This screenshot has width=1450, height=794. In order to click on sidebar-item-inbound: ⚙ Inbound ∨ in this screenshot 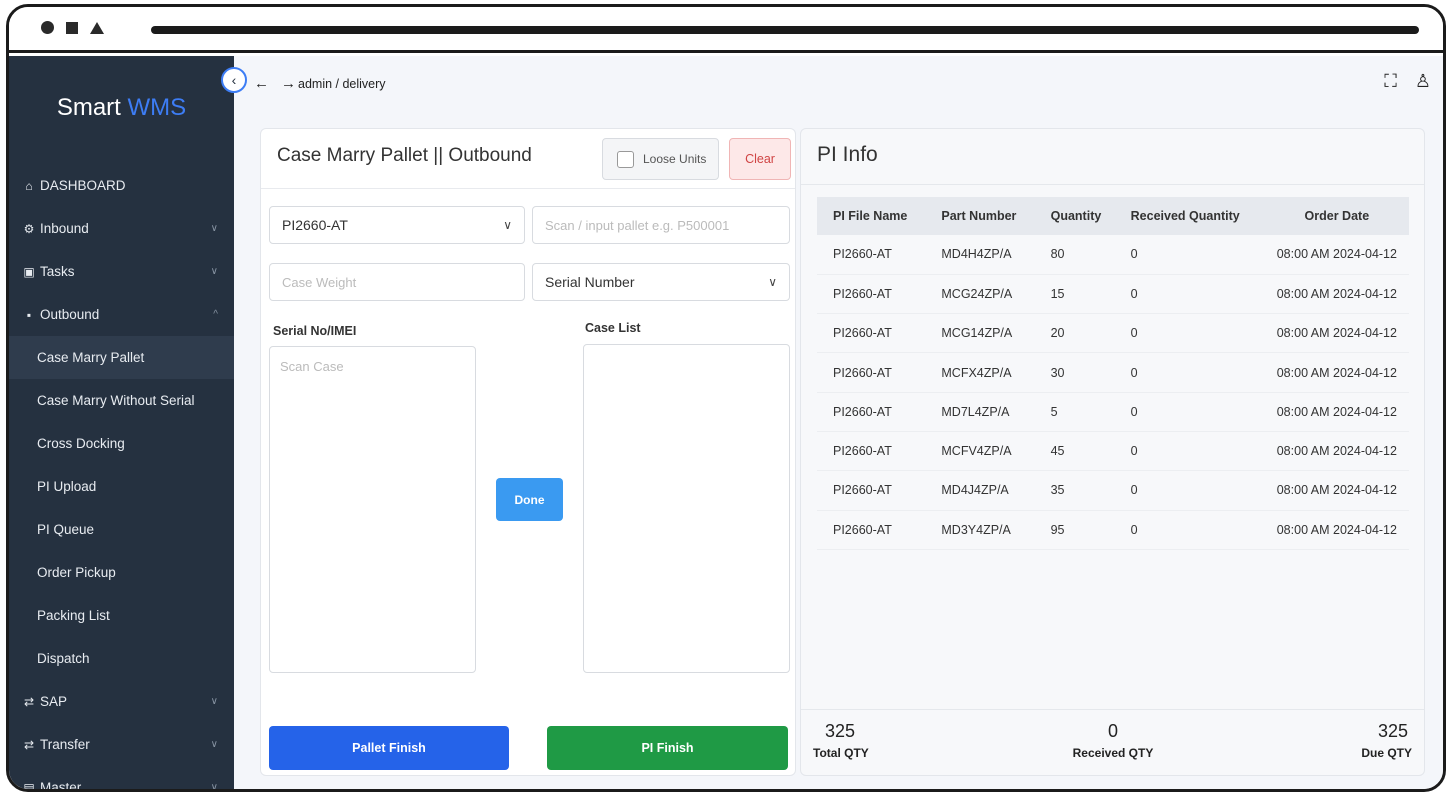, I will do `click(121, 228)`.